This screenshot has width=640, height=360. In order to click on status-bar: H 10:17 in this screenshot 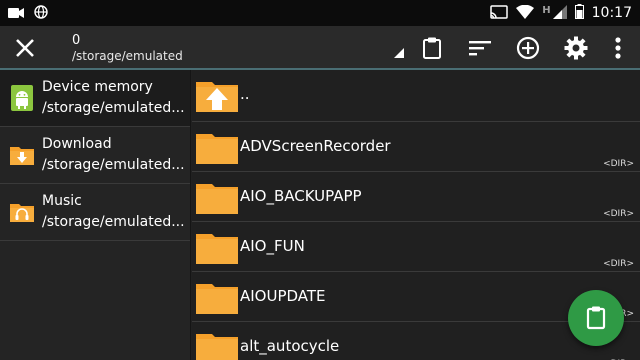, I will do `click(320, 13)`.